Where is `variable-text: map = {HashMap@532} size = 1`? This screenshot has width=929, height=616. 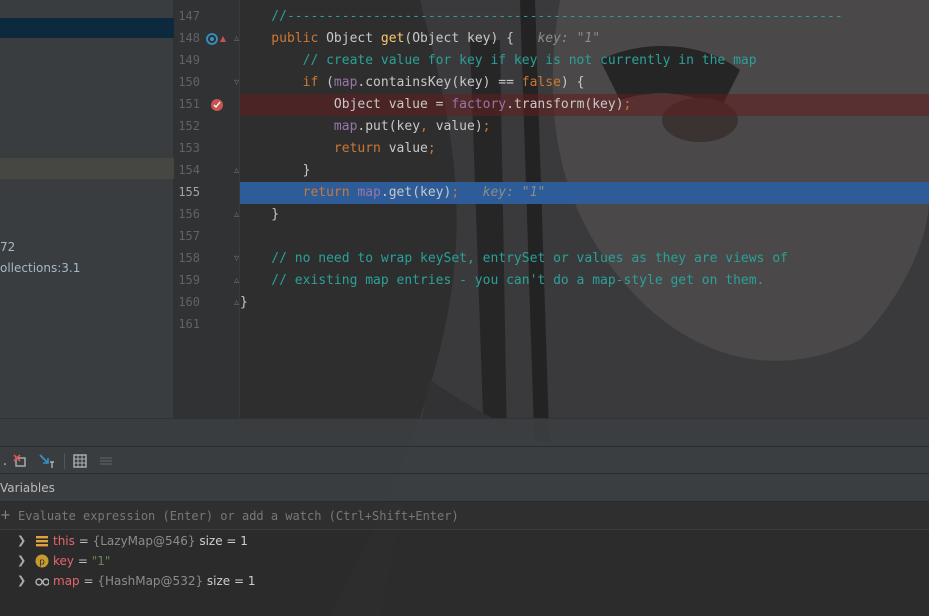
variable-text: map = {HashMap@532} size = 1 is located at coordinates (154, 581).